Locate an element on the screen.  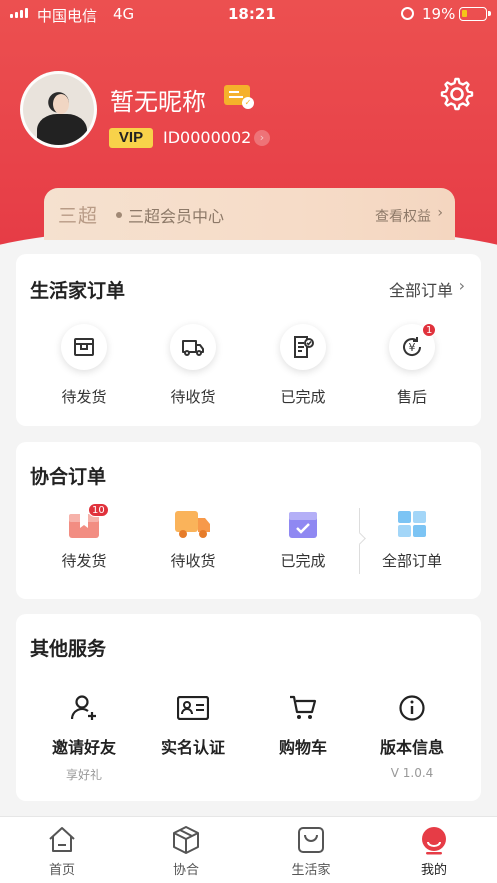
version-number: V 1.0.4 is located at coordinates (412, 773).